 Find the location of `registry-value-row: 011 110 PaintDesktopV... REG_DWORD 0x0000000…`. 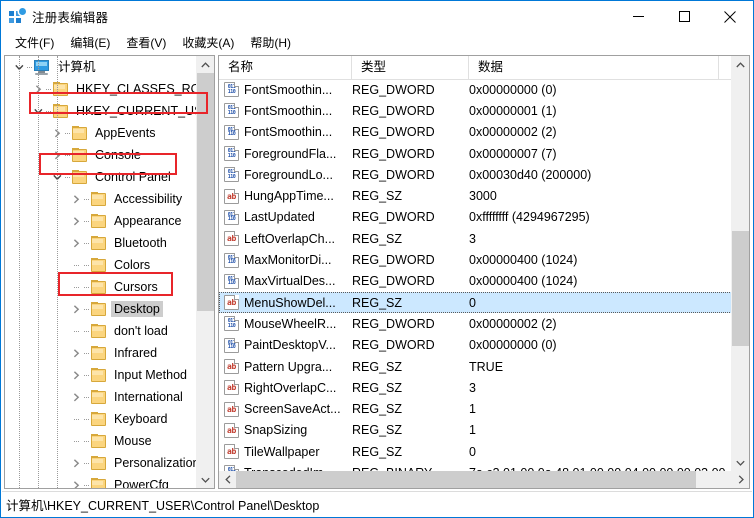

registry-value-row: 011 110 PaintDesktopV... REG_DWORD 0x0000000… is located at coordinates (475, 345).